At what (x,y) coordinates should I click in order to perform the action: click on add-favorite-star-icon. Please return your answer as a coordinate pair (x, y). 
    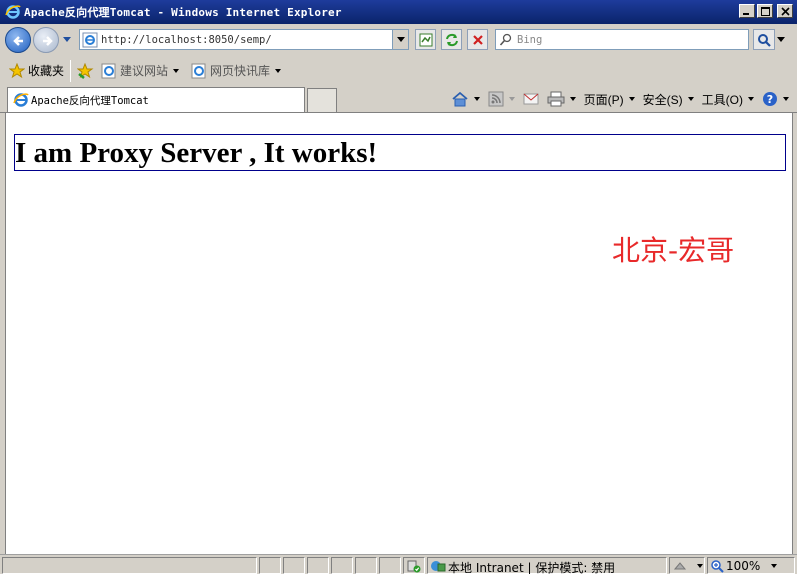
    Looking at the image, I should click on (85, 70).